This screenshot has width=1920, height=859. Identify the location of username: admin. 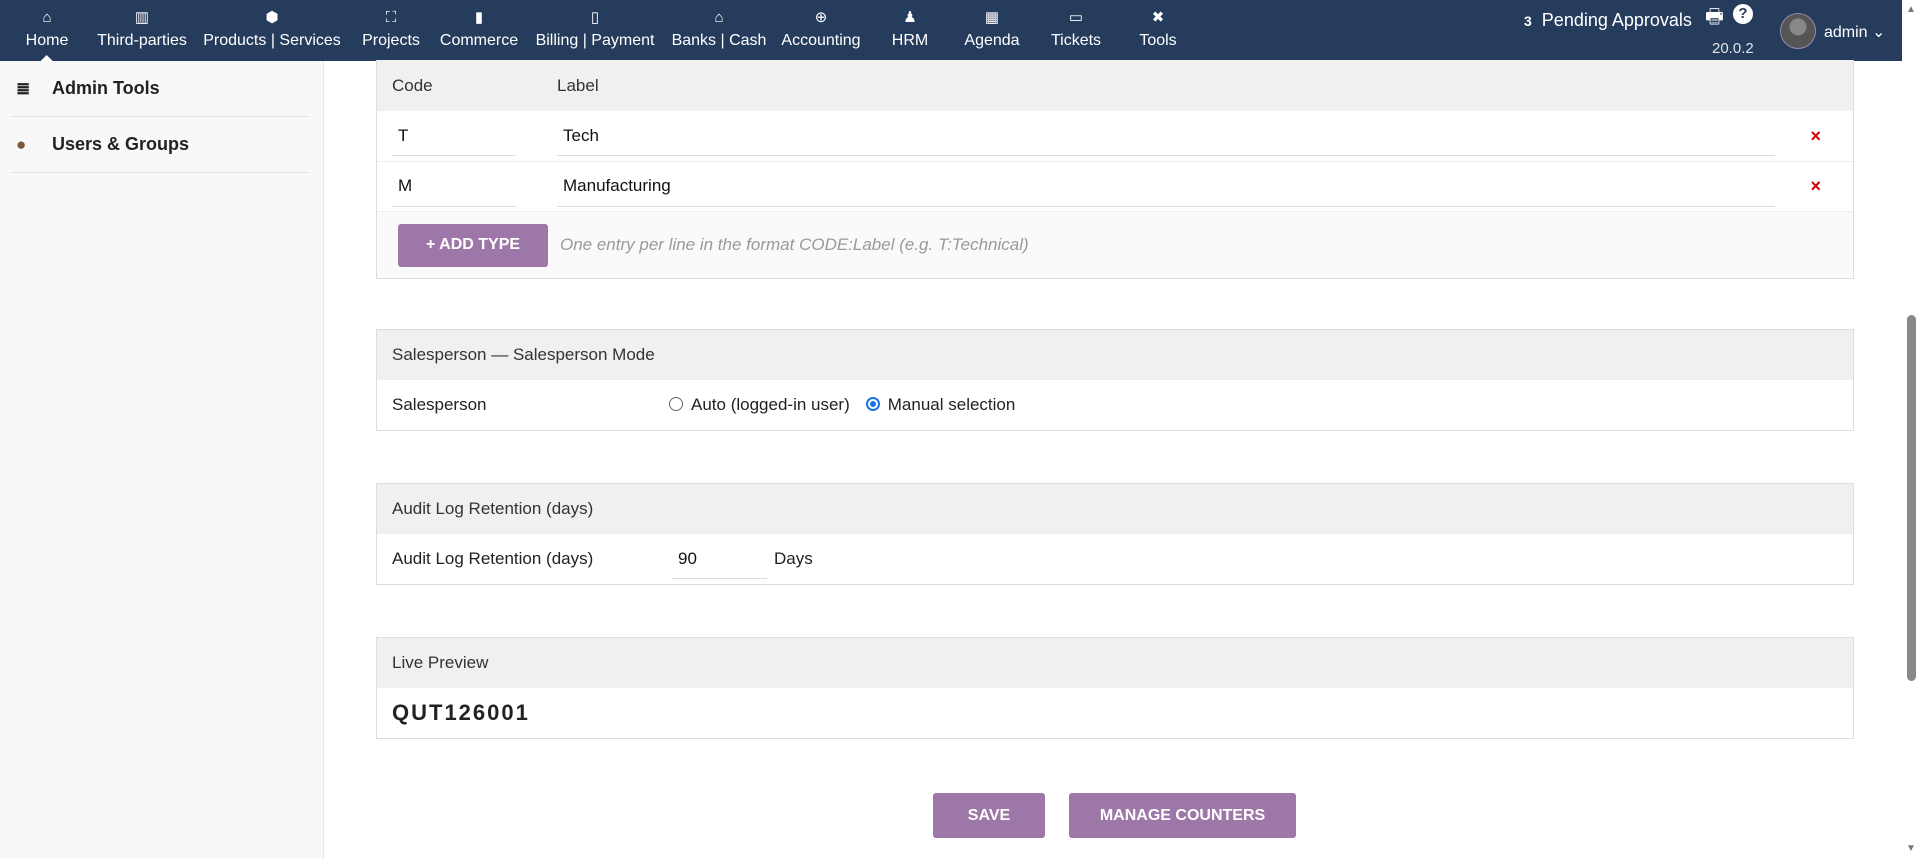
(1846, 32).